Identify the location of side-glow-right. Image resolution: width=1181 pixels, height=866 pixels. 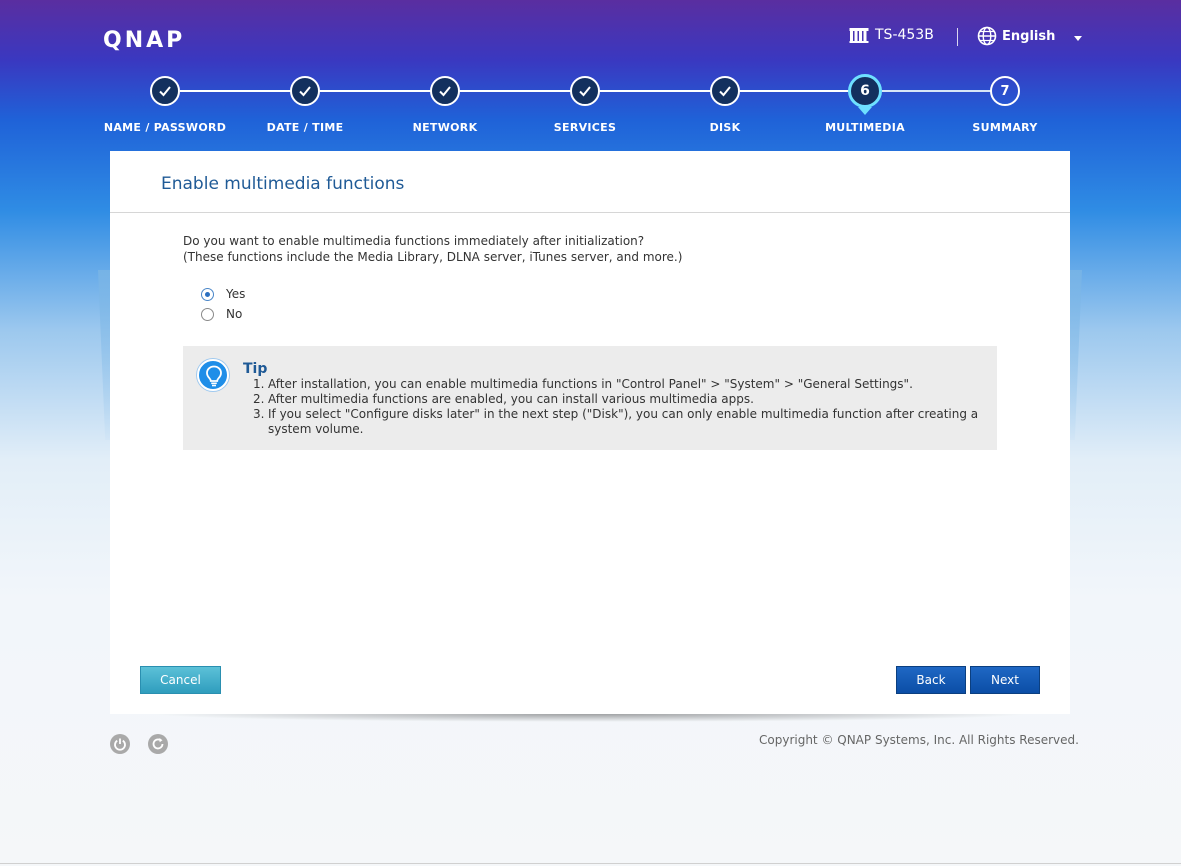
(1076, 355).